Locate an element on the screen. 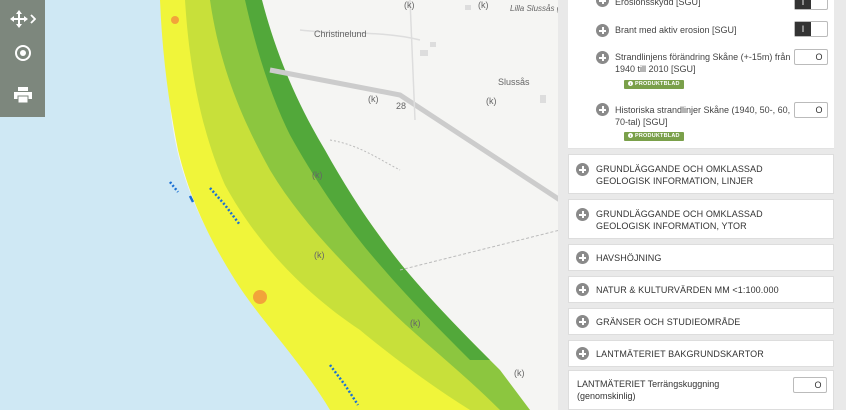 This screenshot has width=846, height=410. print-button is located at coordinates (22, 95).